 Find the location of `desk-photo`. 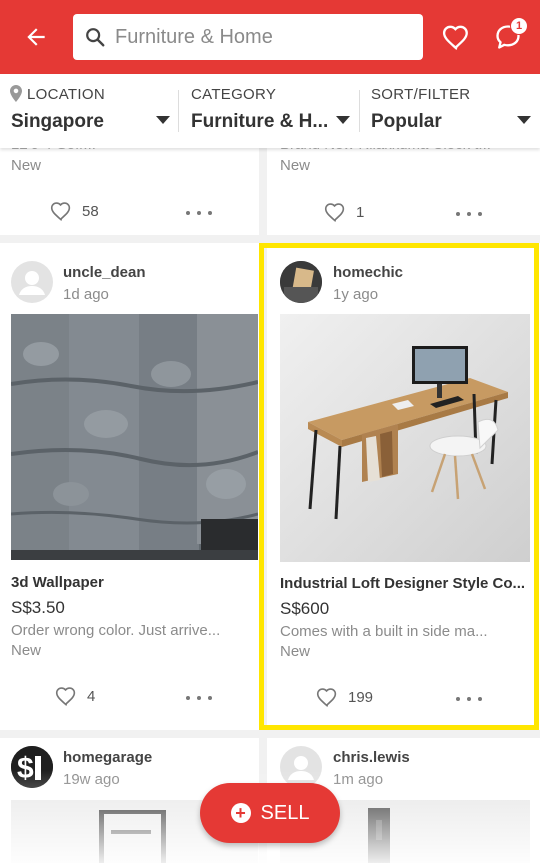

desk-photo is located at coordinates (405, 438).